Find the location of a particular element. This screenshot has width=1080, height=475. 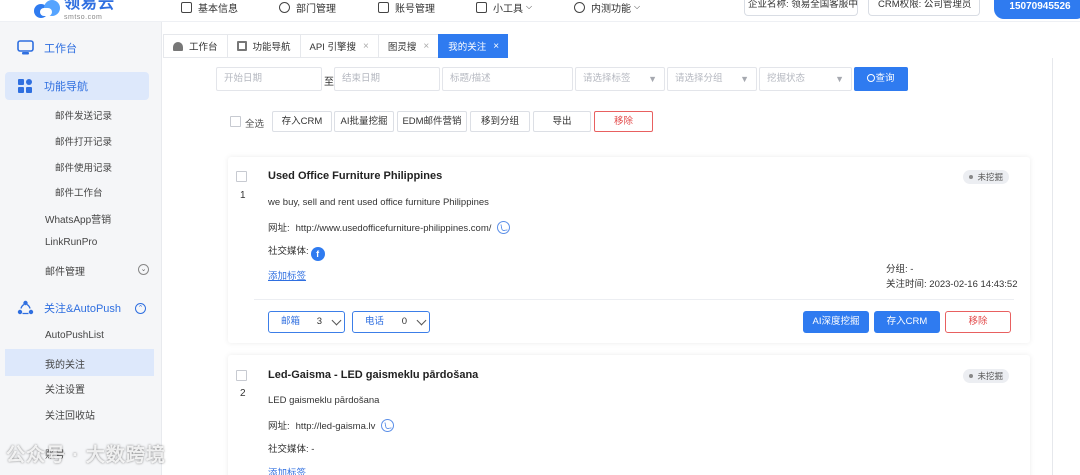

sidebar-item-mail-mgmt: 邮件管理 is located at coordinates (65, 270).